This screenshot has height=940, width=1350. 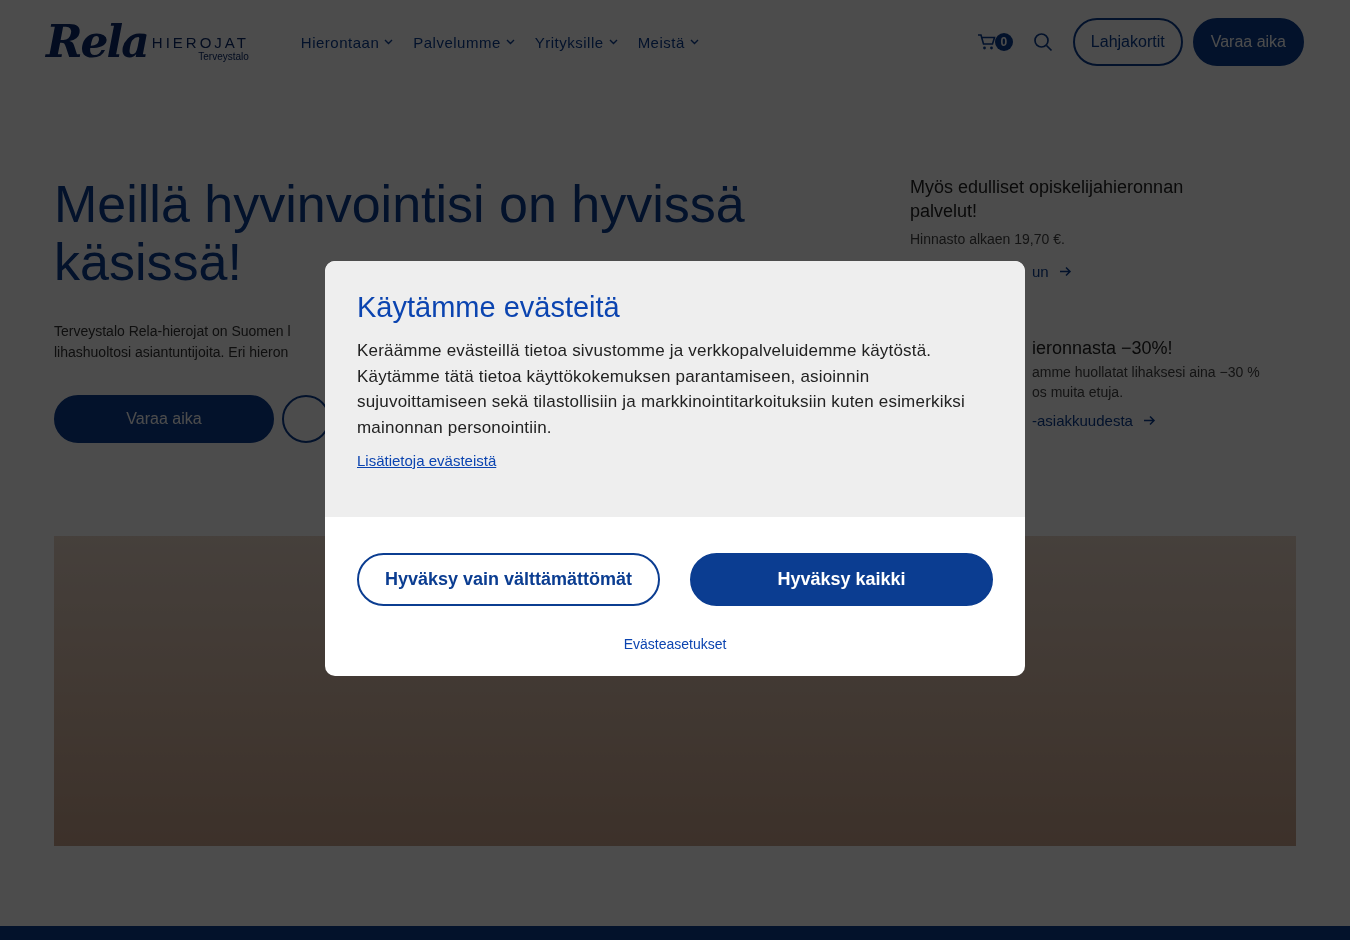 What do you see at coordinates (223, 57) in the screenshot?
I see `logo-brand-text: Terveystalo` at bounding box center [223, 57].